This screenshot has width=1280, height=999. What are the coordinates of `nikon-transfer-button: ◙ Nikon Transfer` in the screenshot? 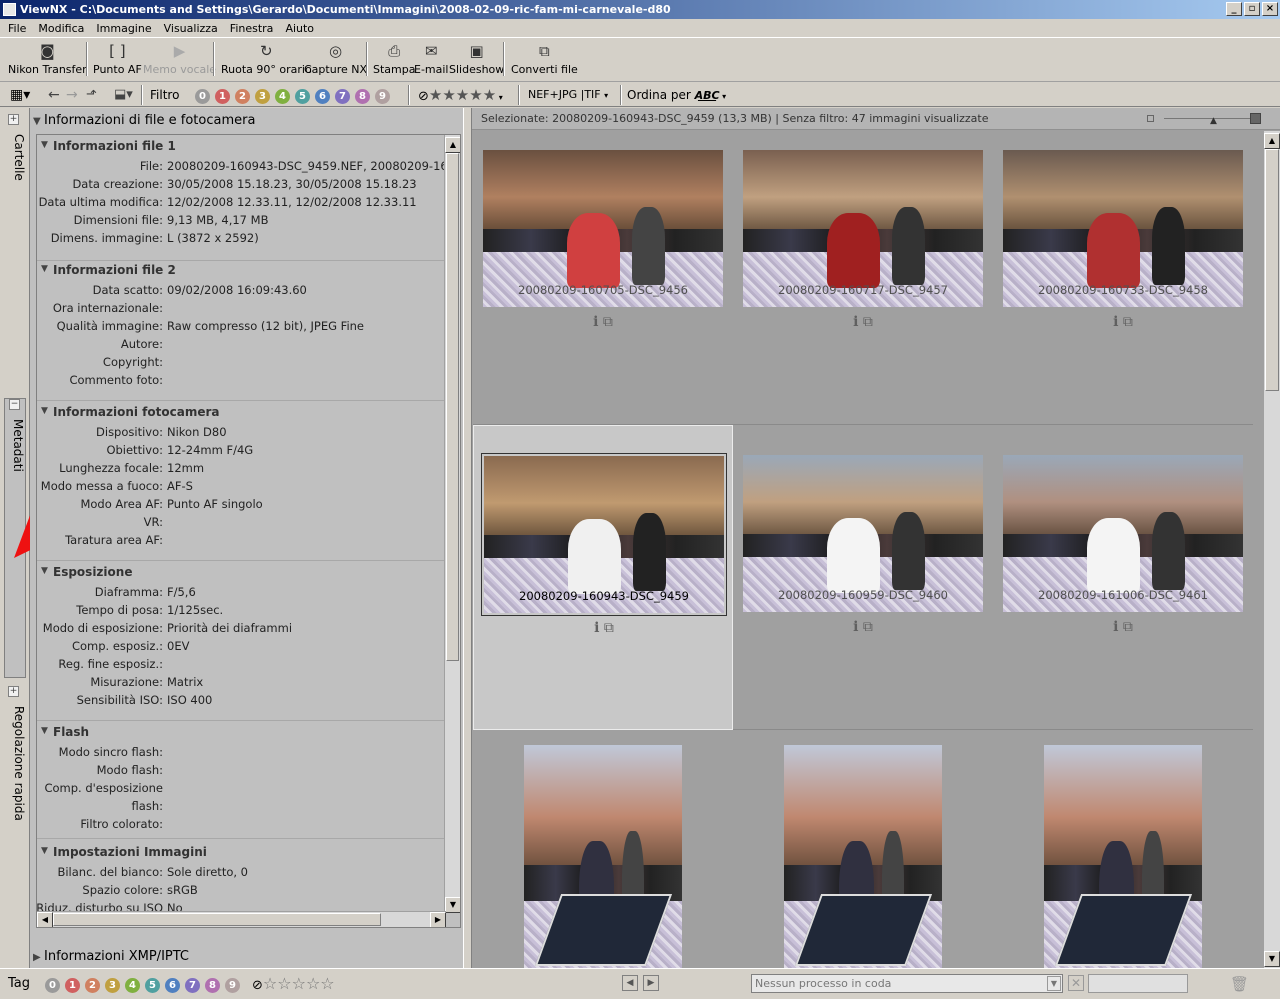 It's located at (47, 59).